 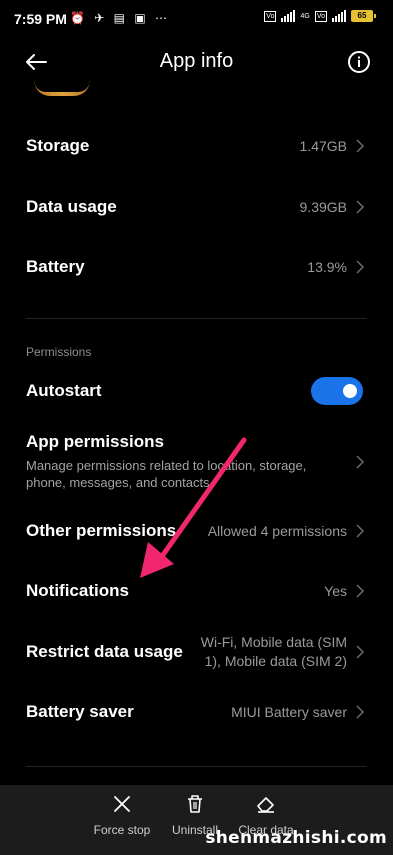 I want to click on app-bar: App info, so click(x=196, y=62).